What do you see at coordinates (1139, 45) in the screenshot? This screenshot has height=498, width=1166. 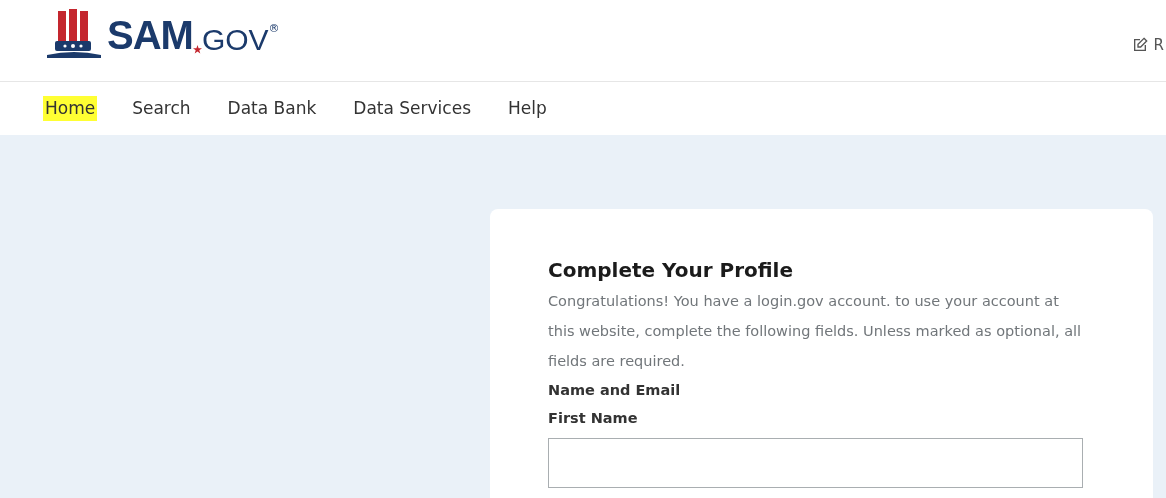 I see `edit-icon` at bounding box center [1139, 45].